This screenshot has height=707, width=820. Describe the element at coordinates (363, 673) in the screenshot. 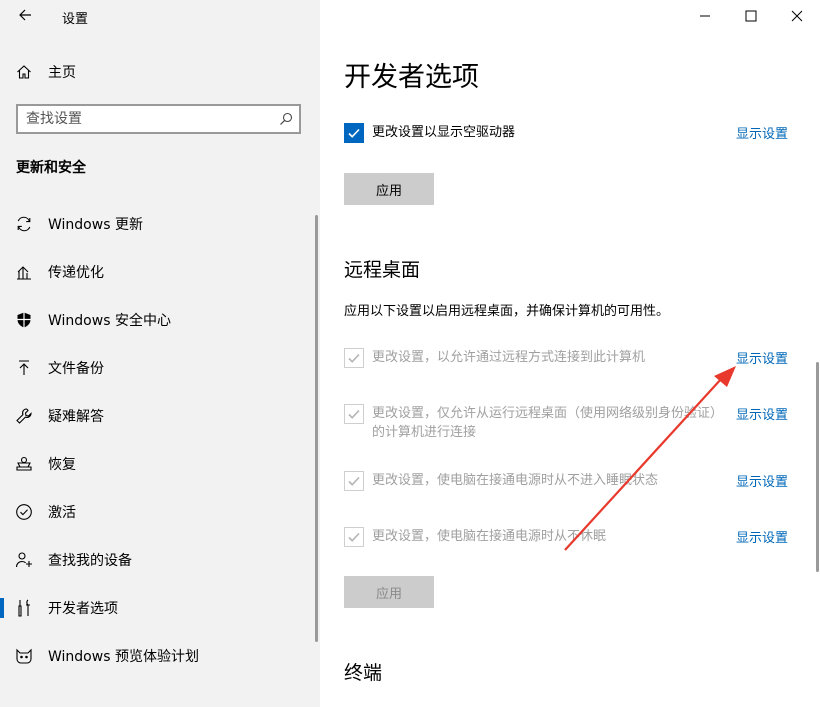

I see `terminal-heading: 终端` at that location.